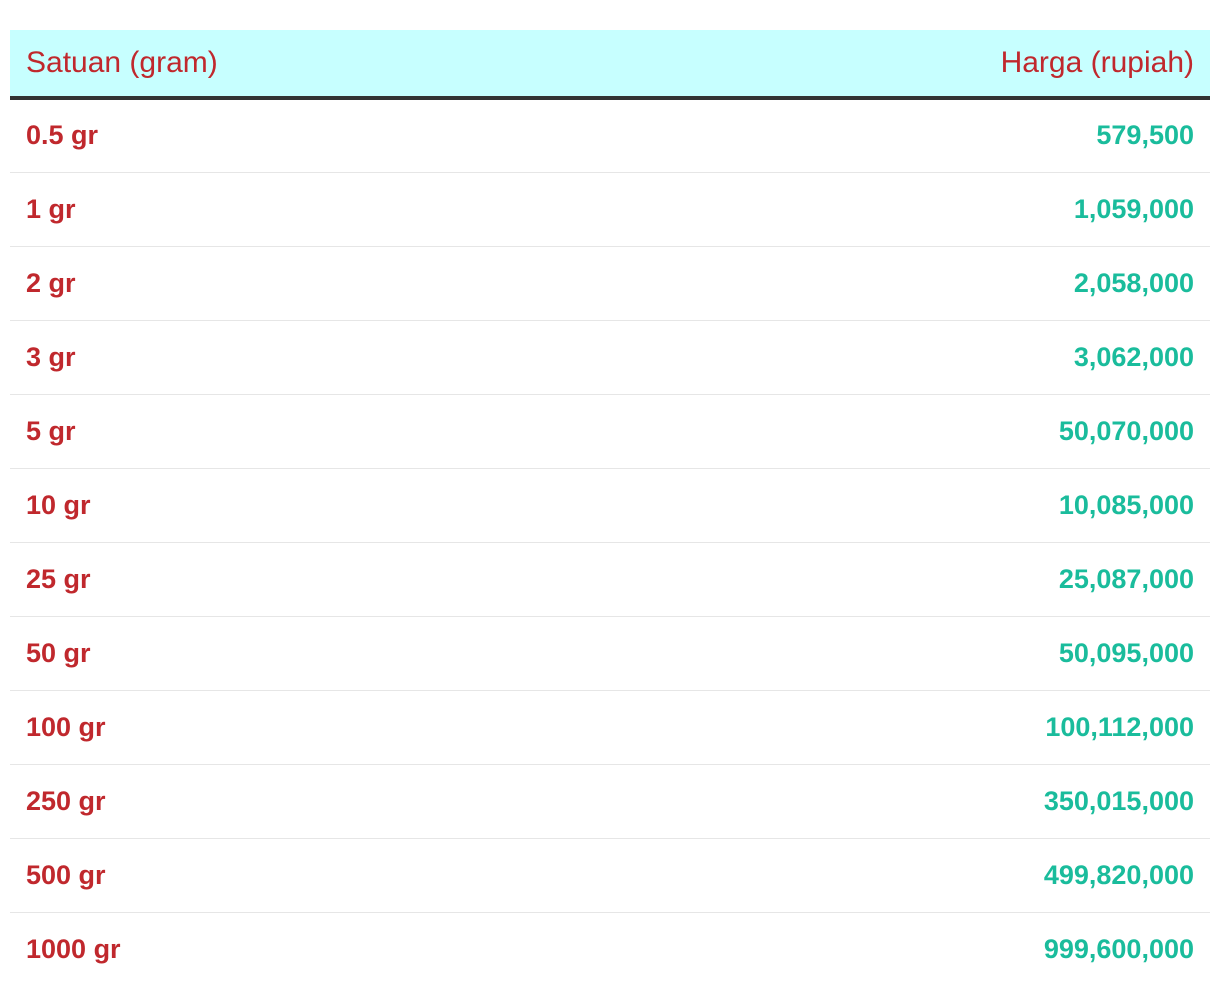  I want to click on cell-unit: 1000 gr, so click(73, 948).